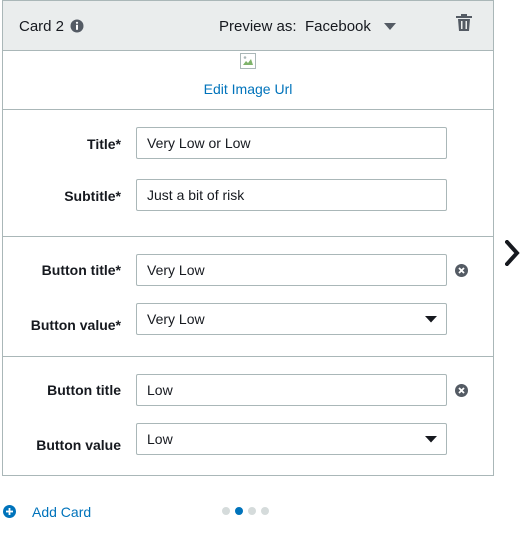 Image resolution: width=523 pixels, height=548 pixels. What do you see at coordinates (42, 26) in the screenshot?
I see `card-title: Card 2` at bounding box center [42, 26].